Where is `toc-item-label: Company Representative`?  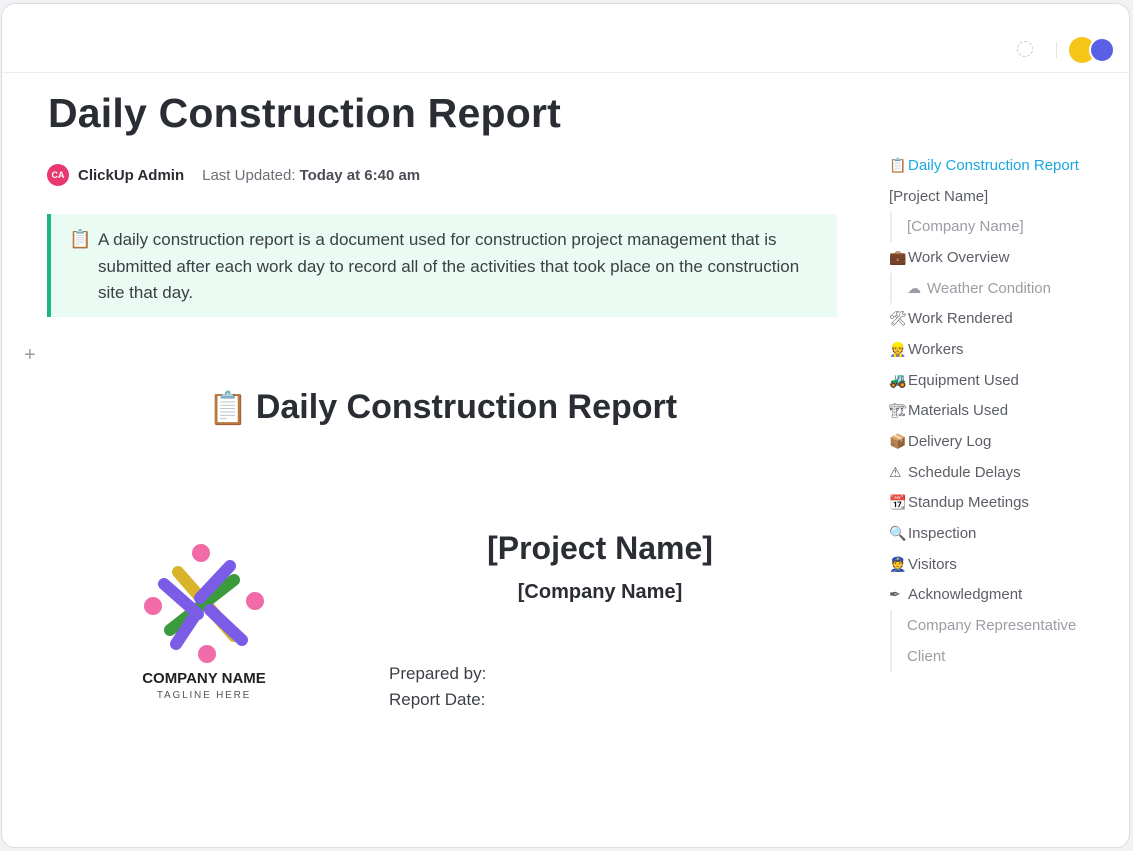
toc-item-label: Company Representative is located at coordinates (992, 626).